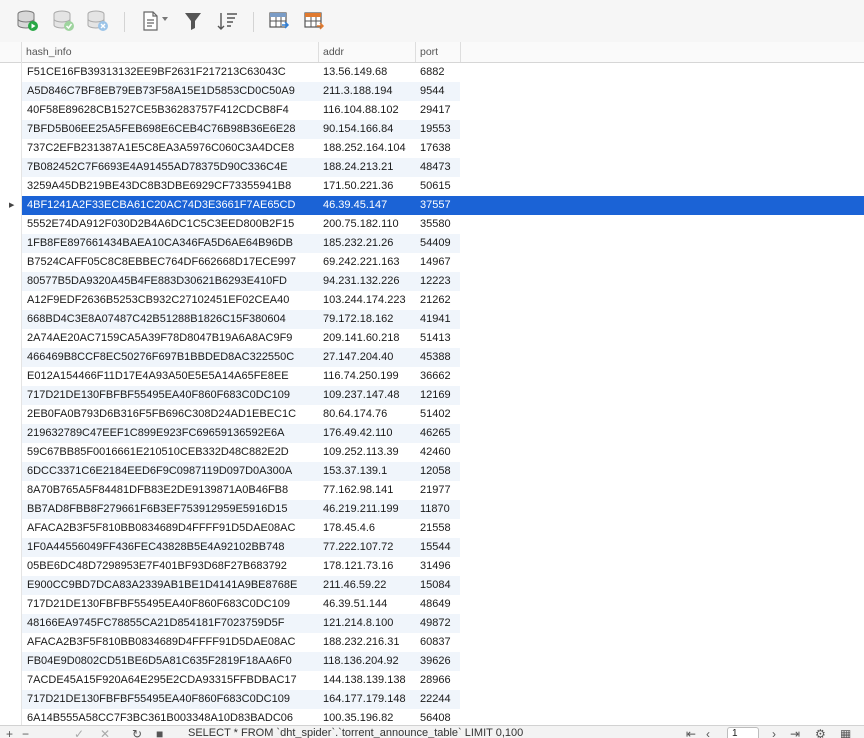 This screenshot has width=864, height=738. What do you see at coordinates (440, 110) in the screenshot?
I see `port-cell: 29417` at bounding box center [440, 110].